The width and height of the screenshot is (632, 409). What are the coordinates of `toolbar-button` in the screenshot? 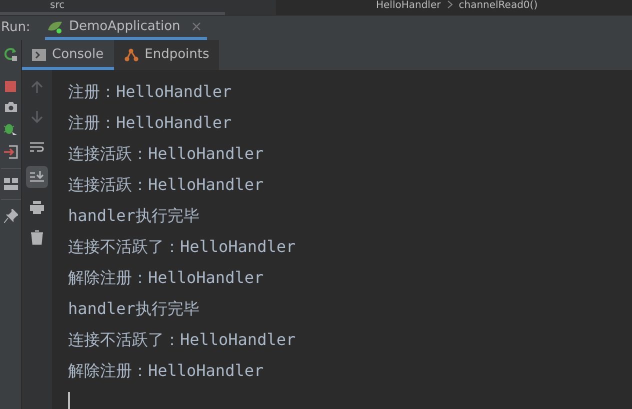 It's located at (37, 177).